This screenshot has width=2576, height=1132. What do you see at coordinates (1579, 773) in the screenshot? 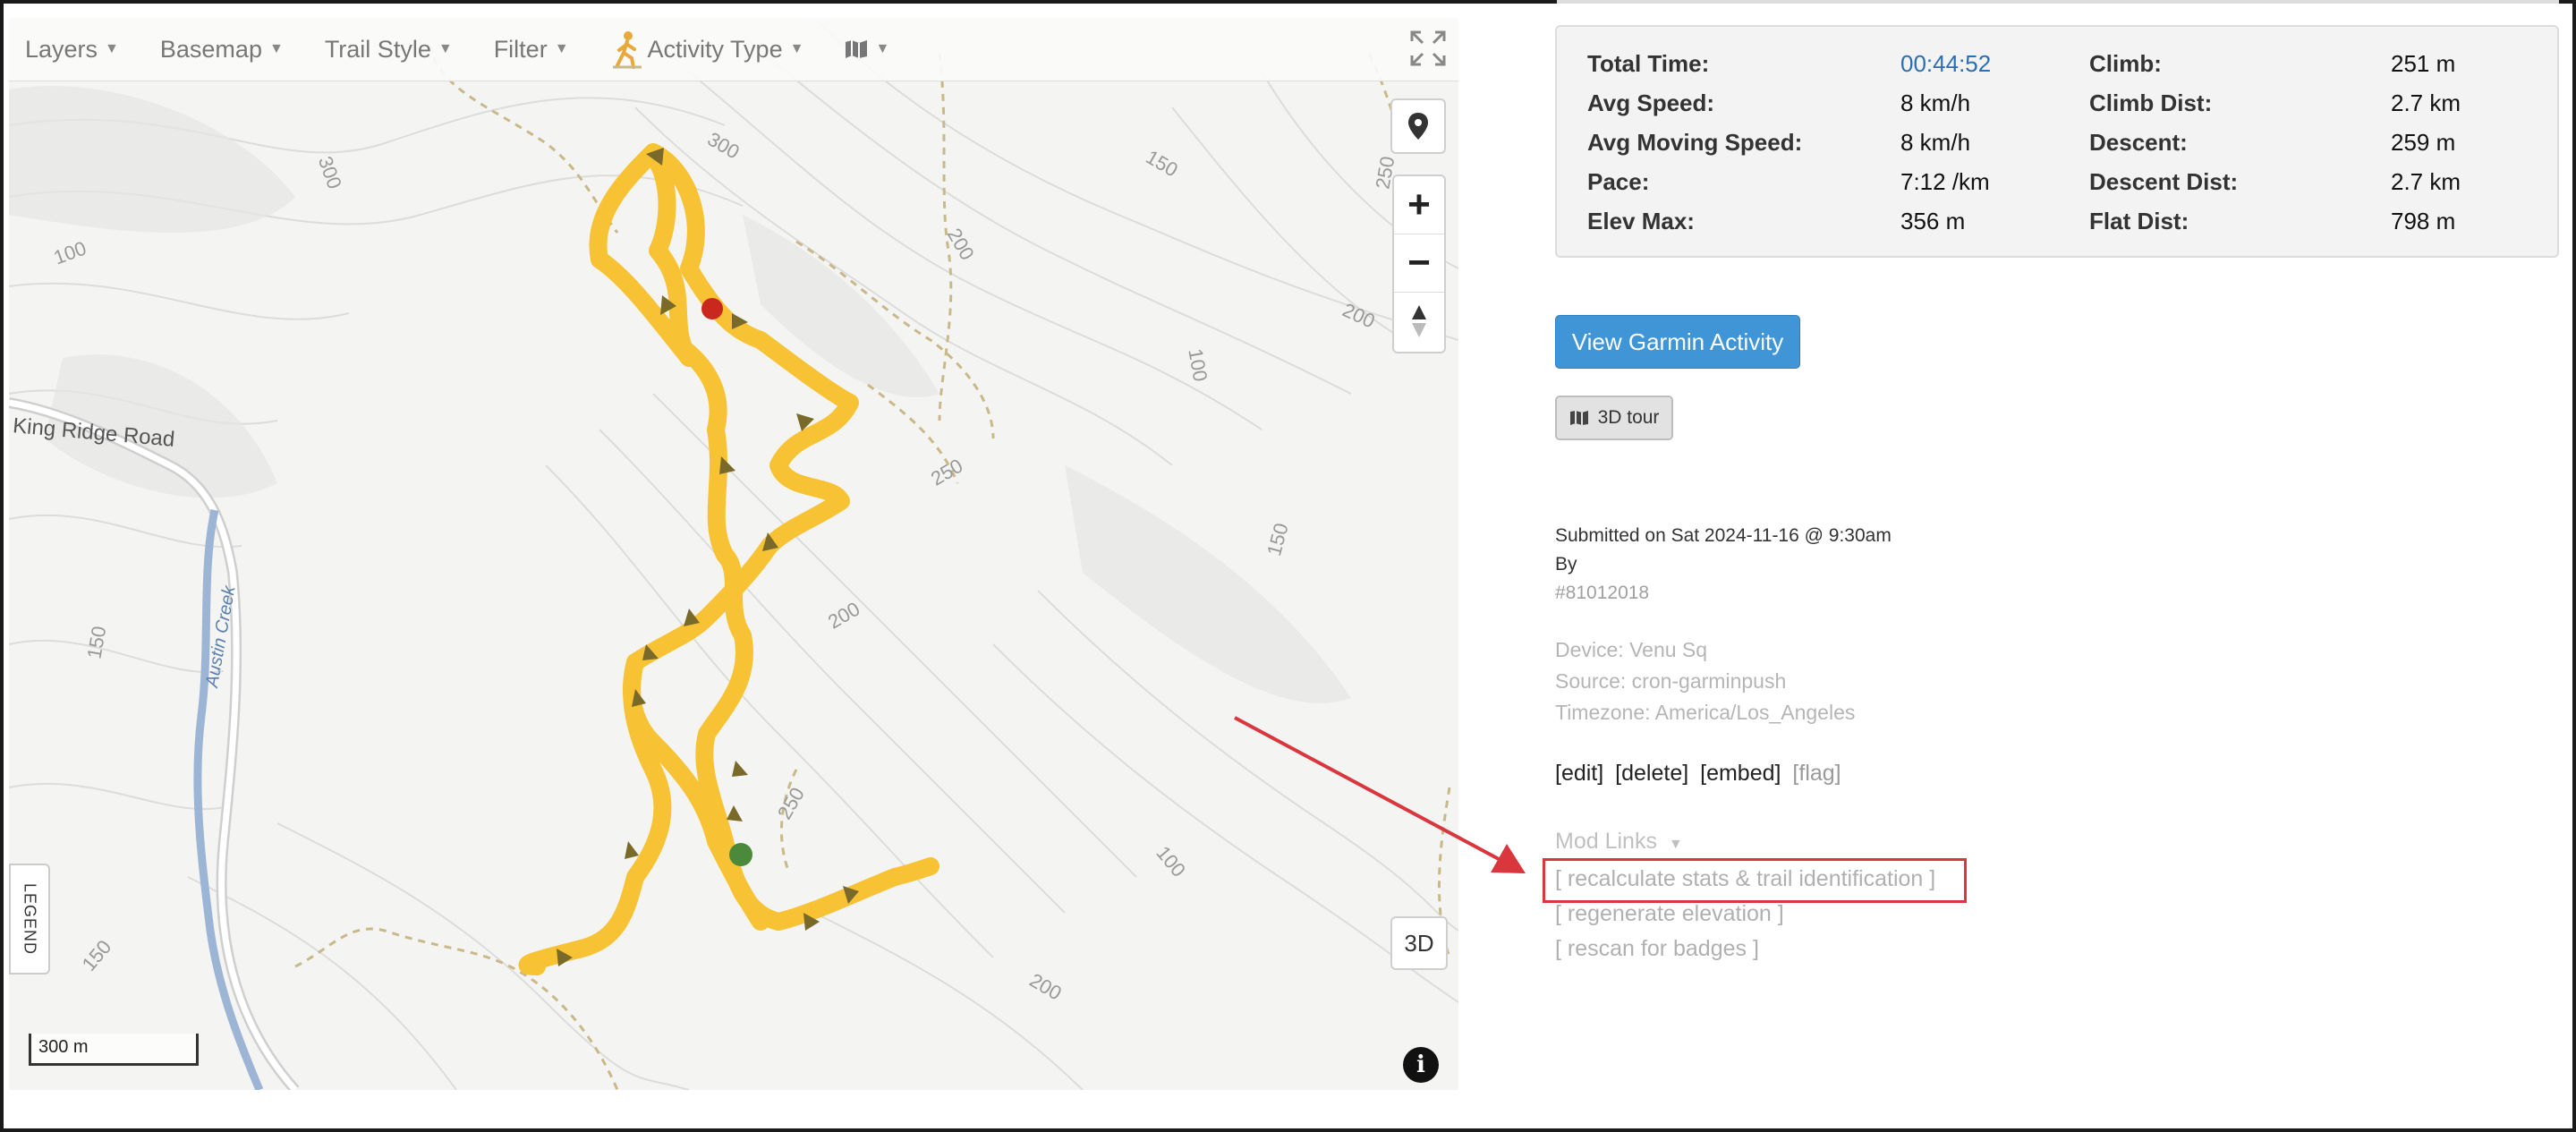
I see `edit-link: [edit]` at bounding box center [1579, 773].